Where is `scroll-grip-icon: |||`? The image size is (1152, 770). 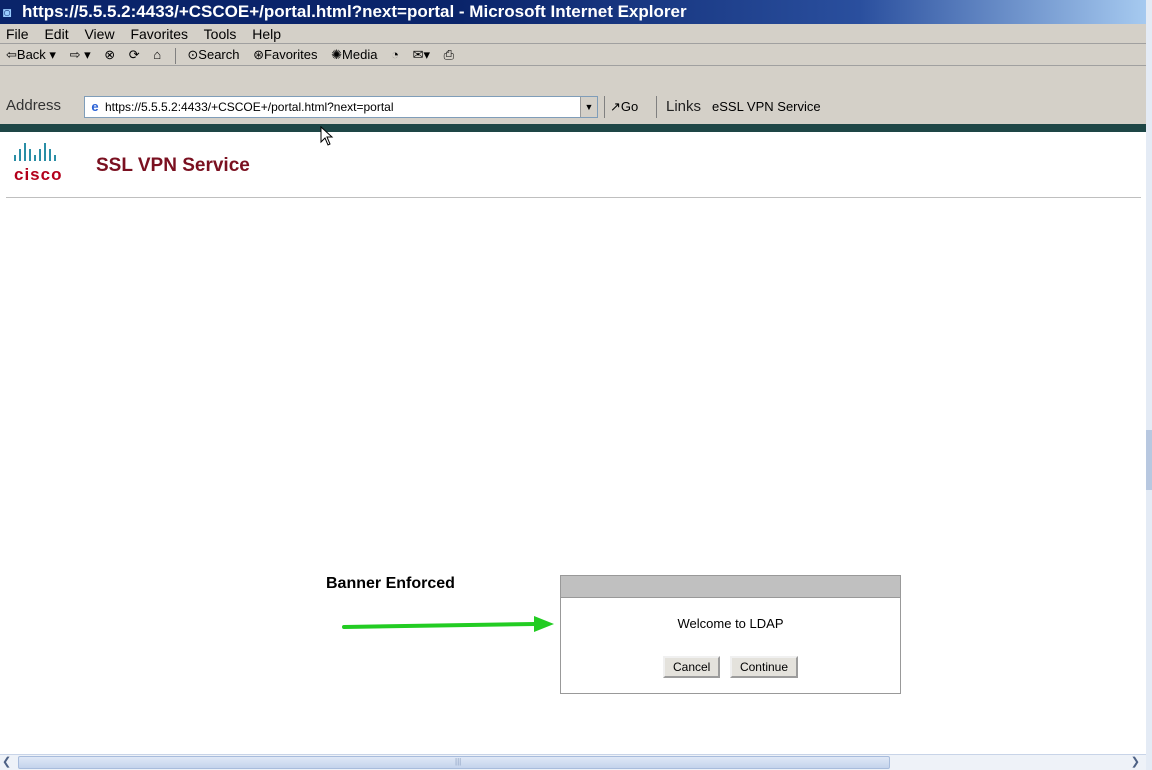
scroll-grip-icon: ||| is located at coordinates (458, 761).